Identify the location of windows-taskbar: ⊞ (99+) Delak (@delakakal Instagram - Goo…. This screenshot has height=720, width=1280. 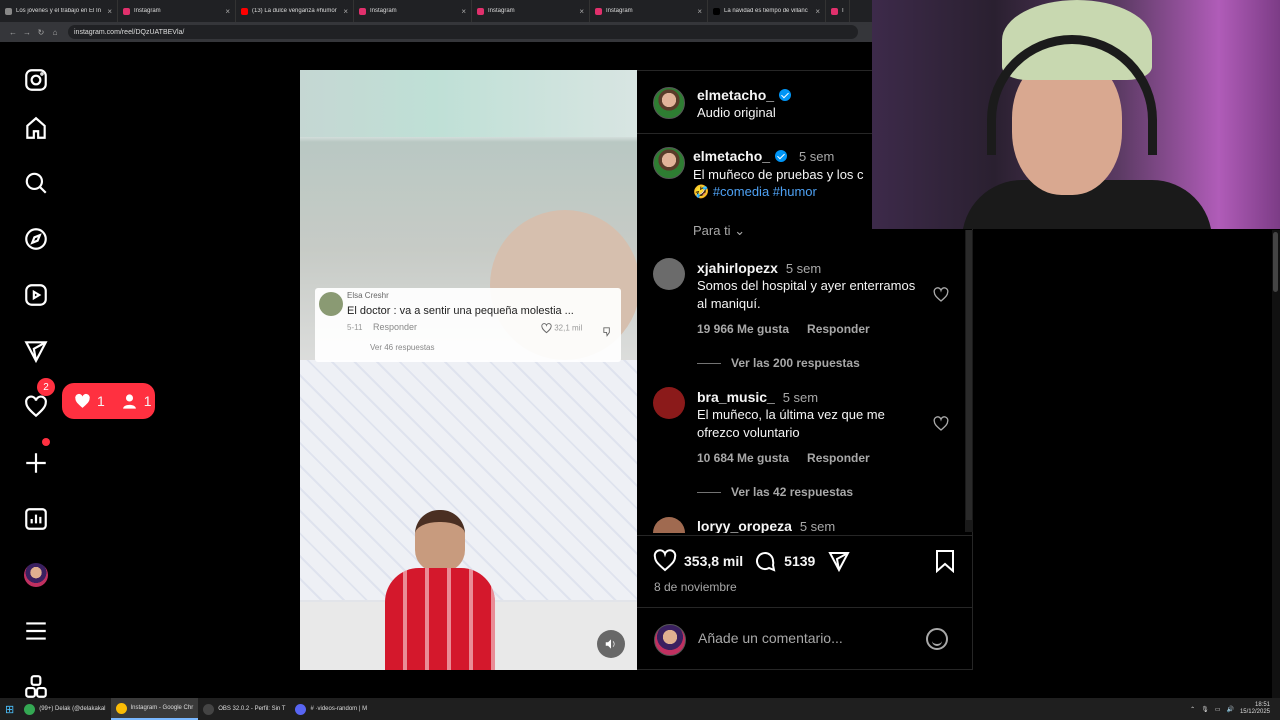
(640, 709).